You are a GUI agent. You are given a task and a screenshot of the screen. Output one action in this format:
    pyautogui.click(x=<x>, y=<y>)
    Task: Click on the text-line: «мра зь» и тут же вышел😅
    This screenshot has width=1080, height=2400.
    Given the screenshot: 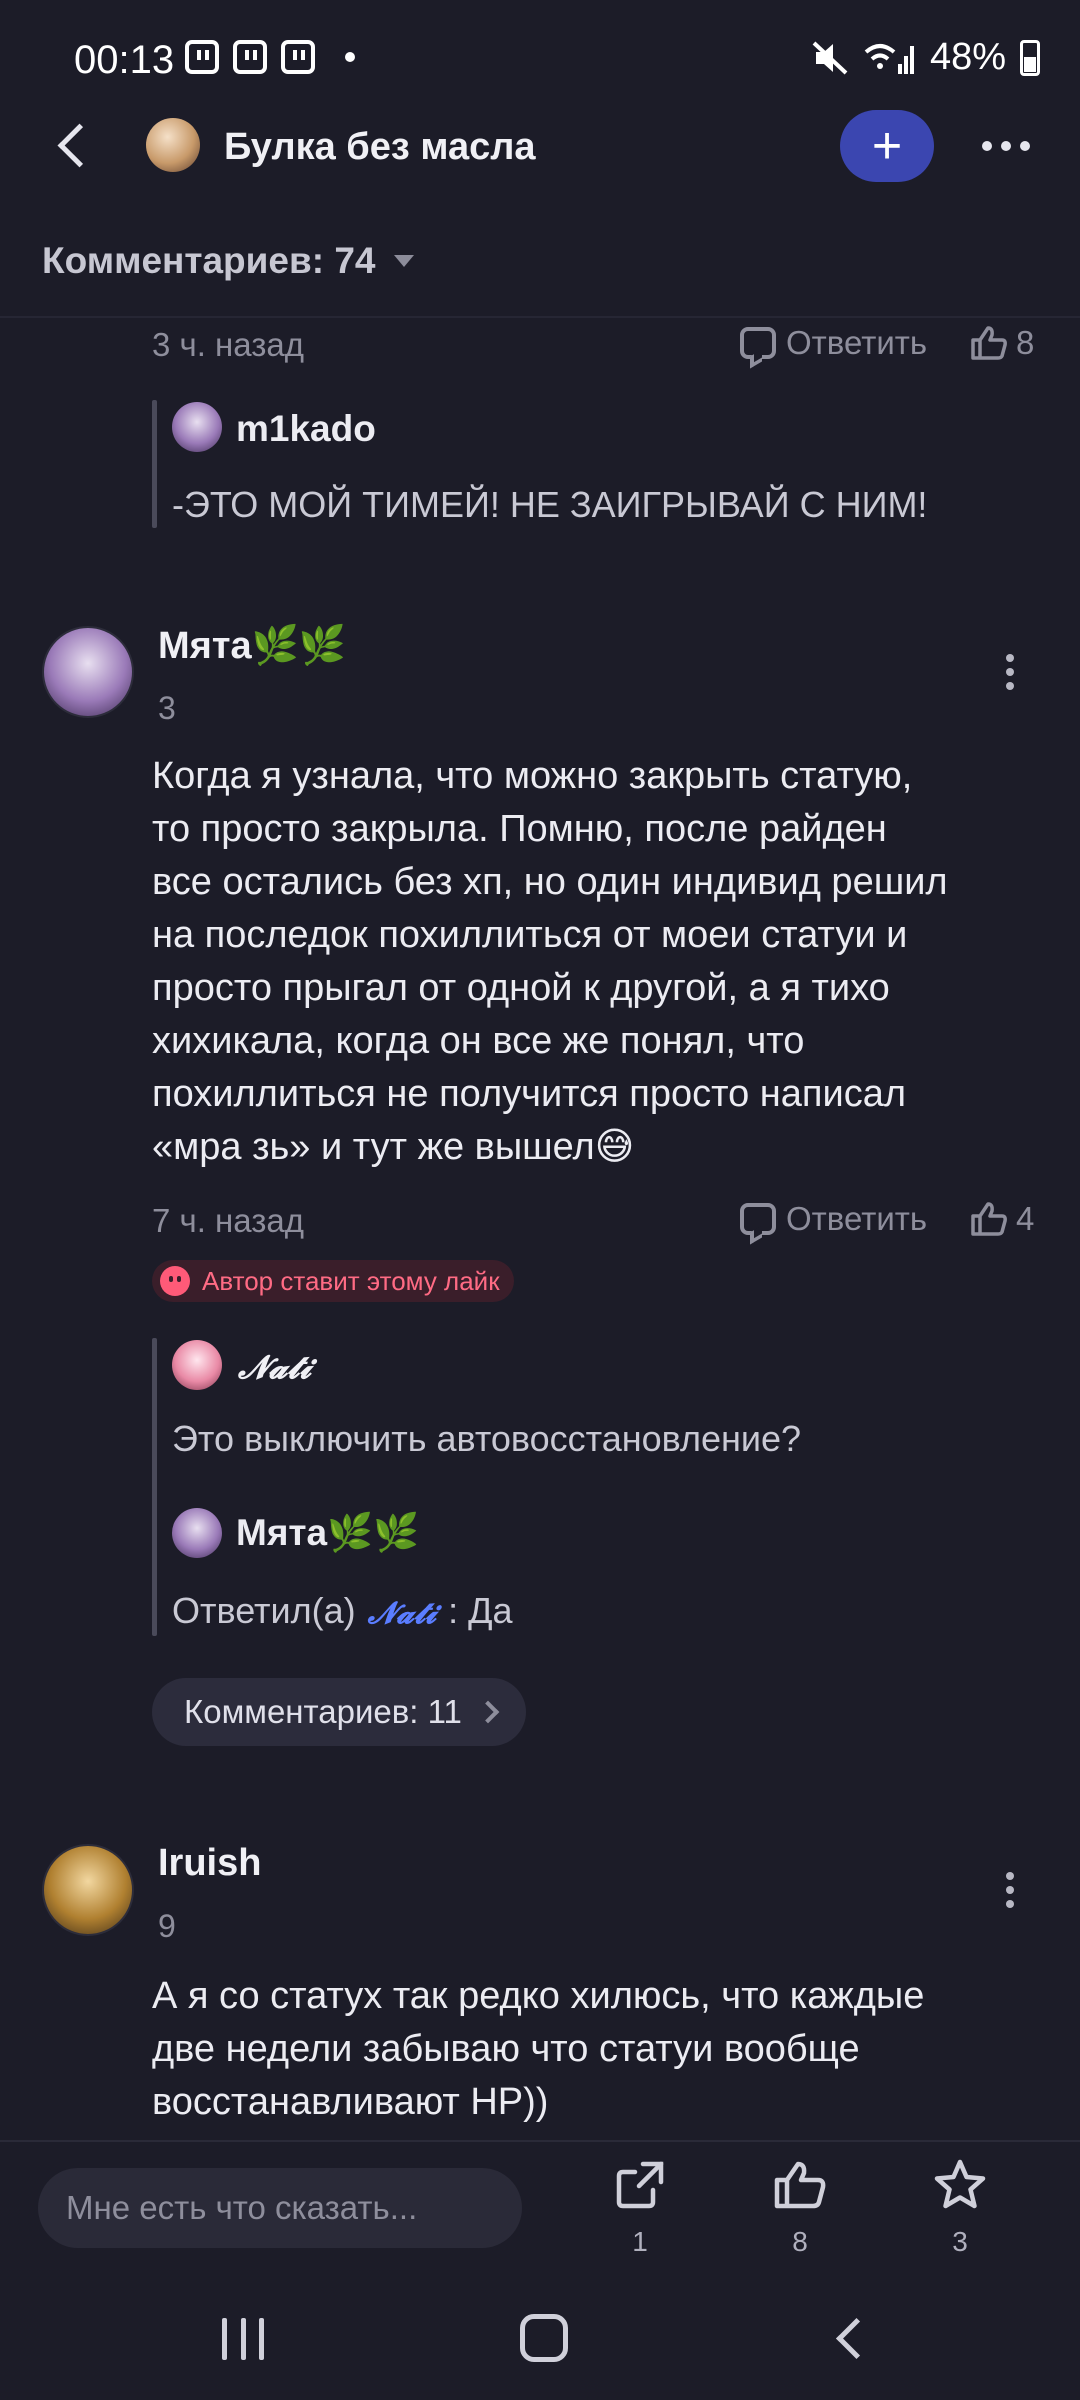 What is the action you would take?
    pyautogui.click(x=393, y=1147)
    